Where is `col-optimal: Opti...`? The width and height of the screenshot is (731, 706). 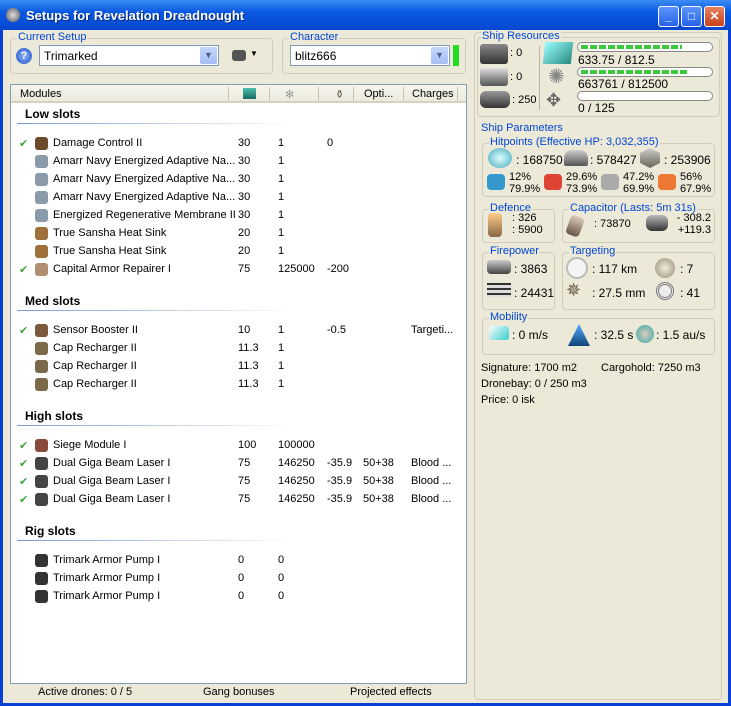
col-optimal: Opti... is located at coordinates (378, 94).